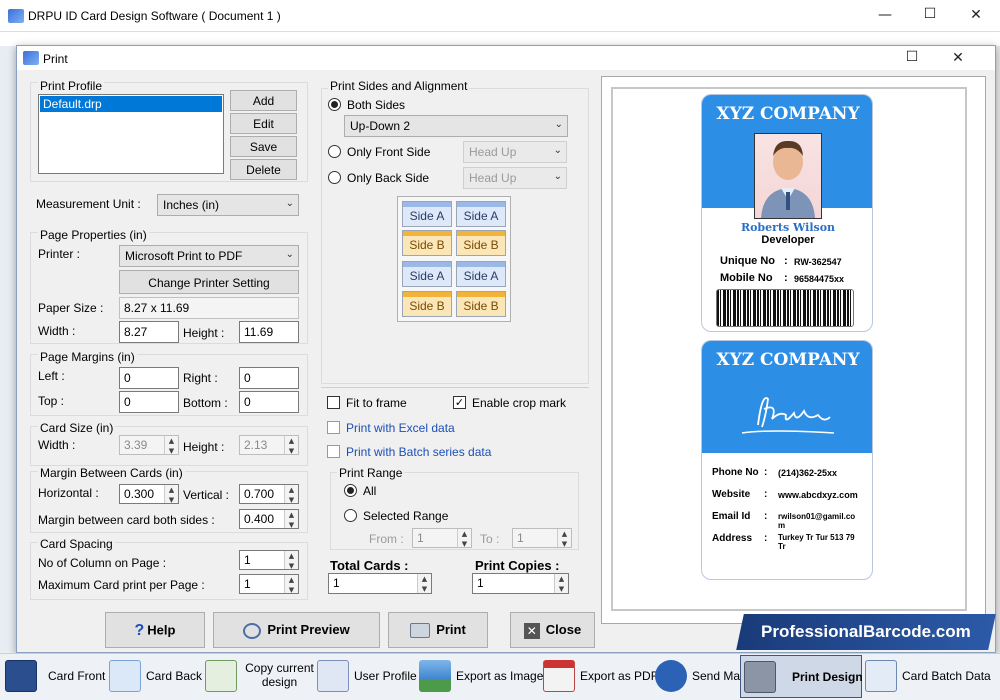 This screenshot has height=700, width=1000. What do you see at coordinates (209, 282) in the screenshot?
I see `change-printer-setting-button: Change Printer Setting` at bounding box center [209, 282].